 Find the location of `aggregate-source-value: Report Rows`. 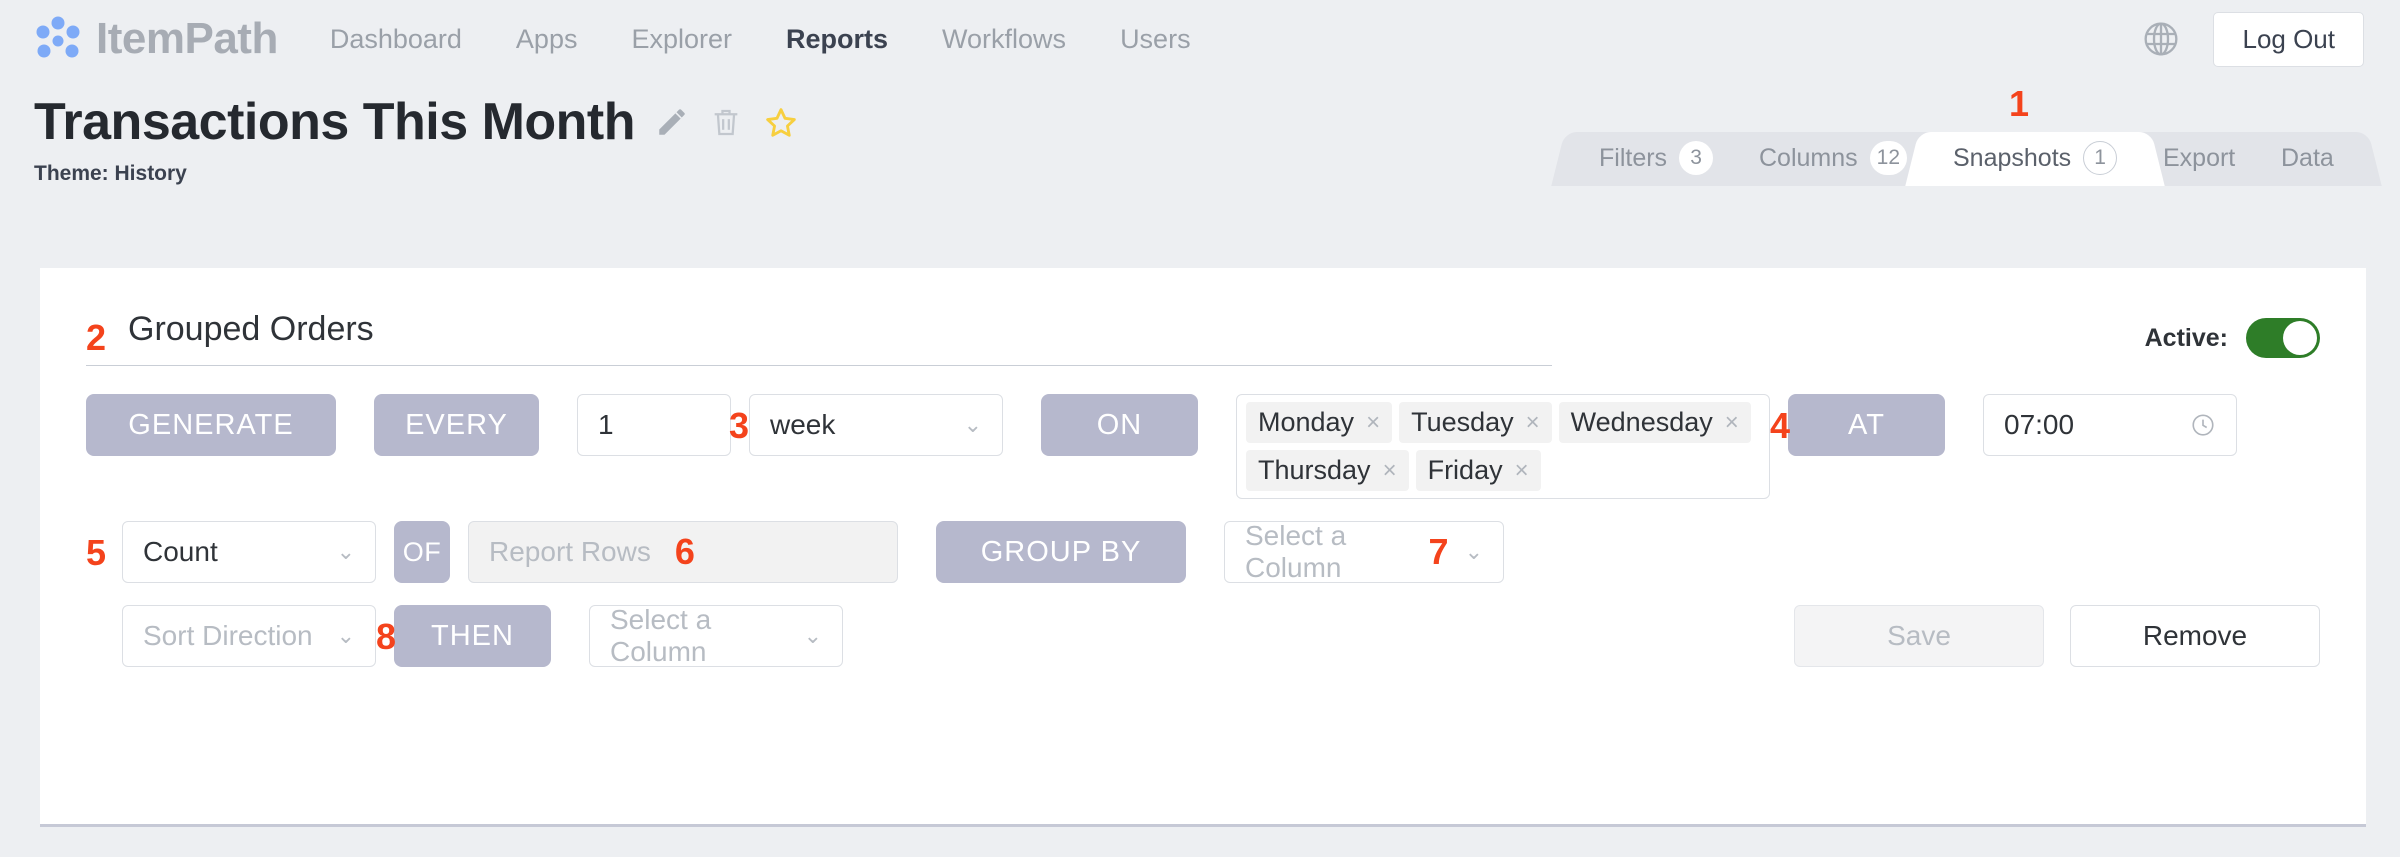

aggregate-source-value: Report Rows is located at coordinates (570, 551).